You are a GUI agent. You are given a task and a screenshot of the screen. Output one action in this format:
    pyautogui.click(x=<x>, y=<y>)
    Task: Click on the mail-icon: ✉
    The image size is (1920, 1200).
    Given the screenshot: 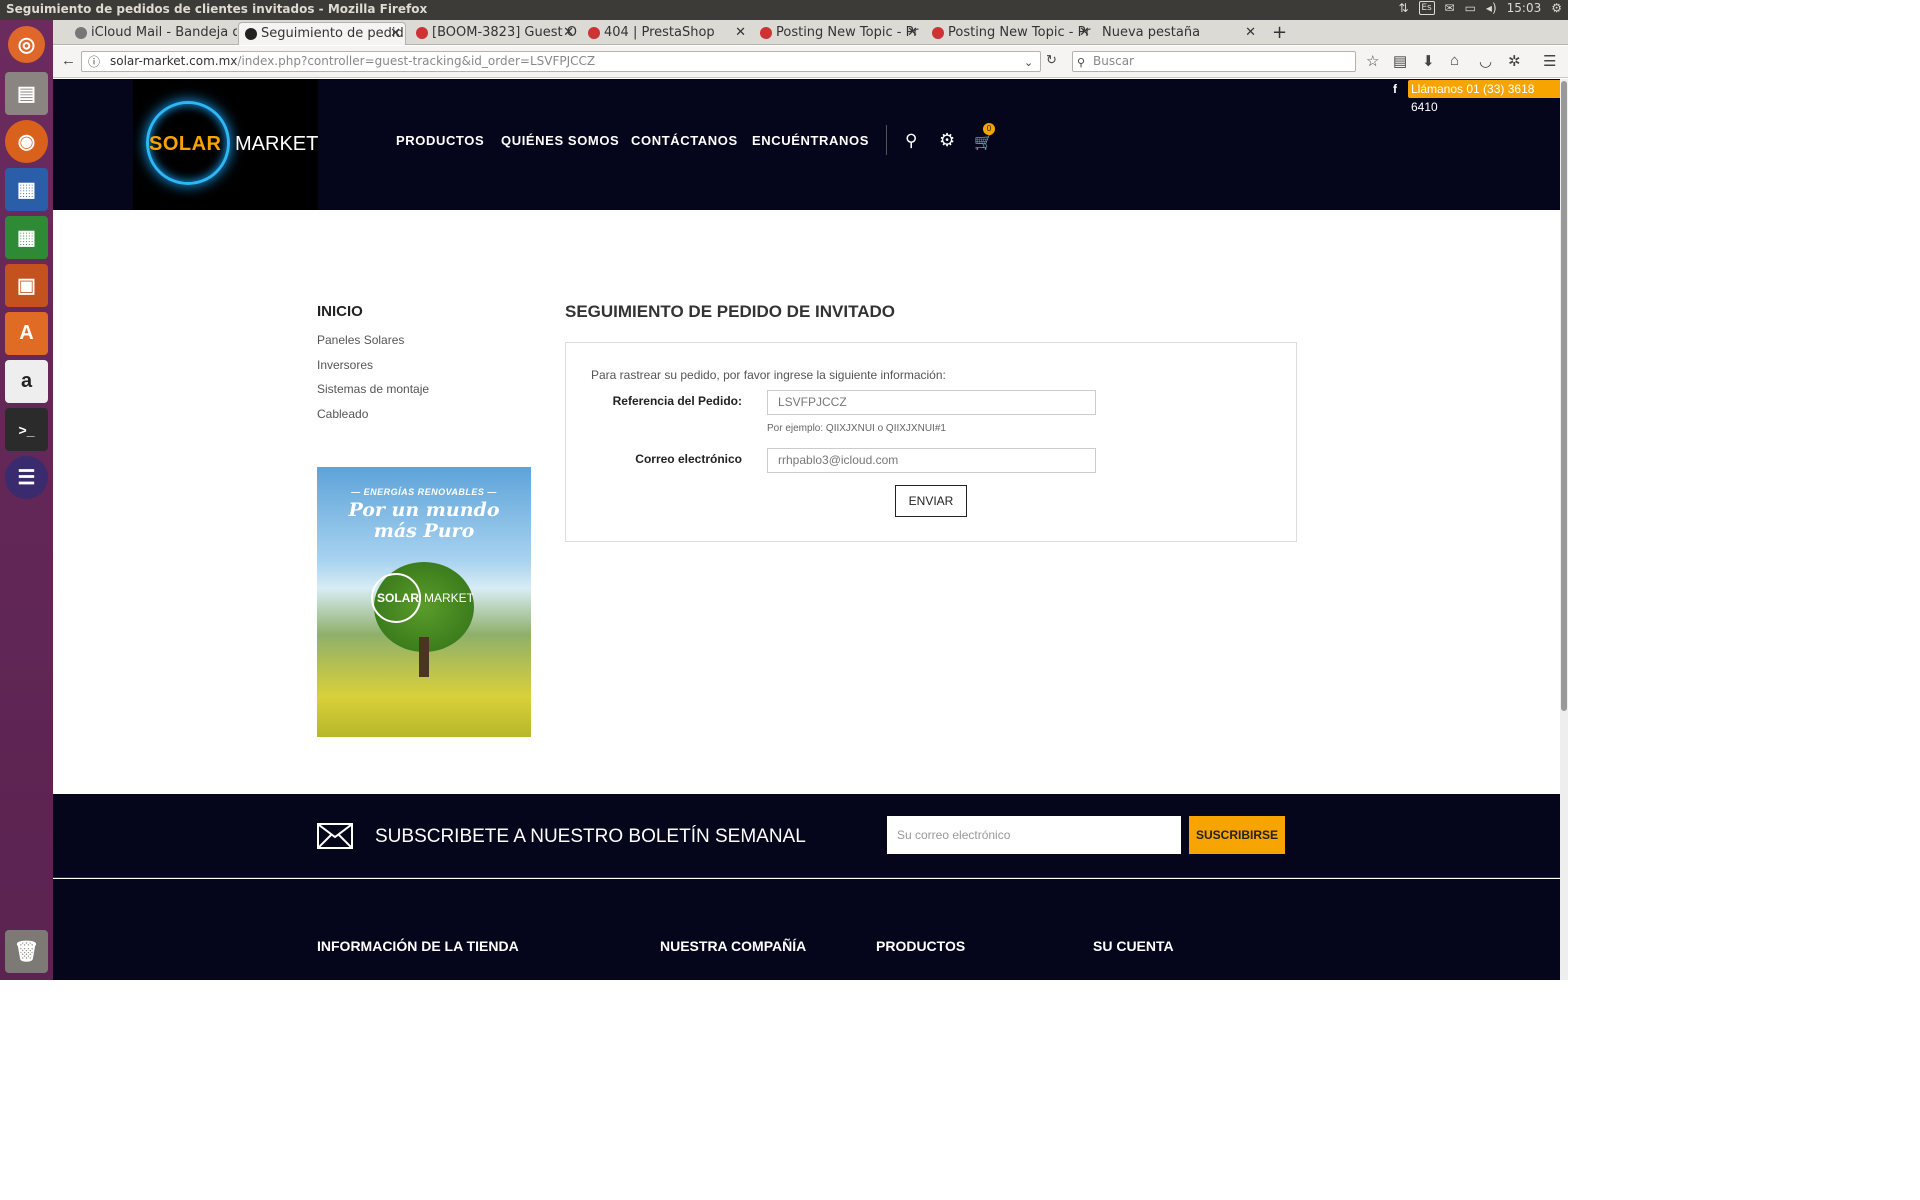 What is the action you would take?
    pyautogui.click(x=1450, y=8)
    